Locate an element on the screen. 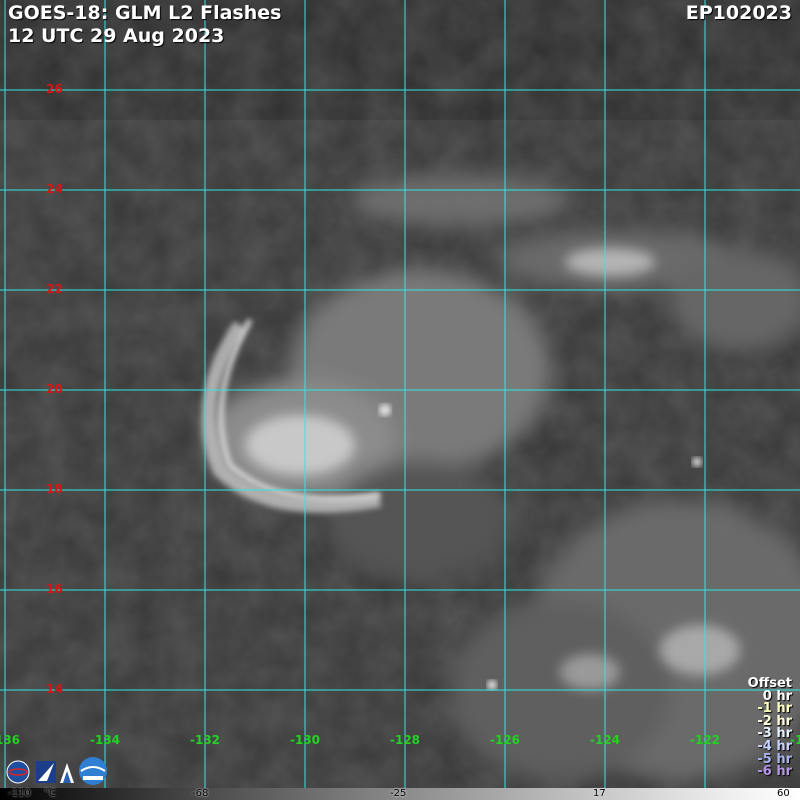 Image resolution: width=800 pixels, height=800 pixels. latitude-label: 16 is located at coordinates (54, 589).